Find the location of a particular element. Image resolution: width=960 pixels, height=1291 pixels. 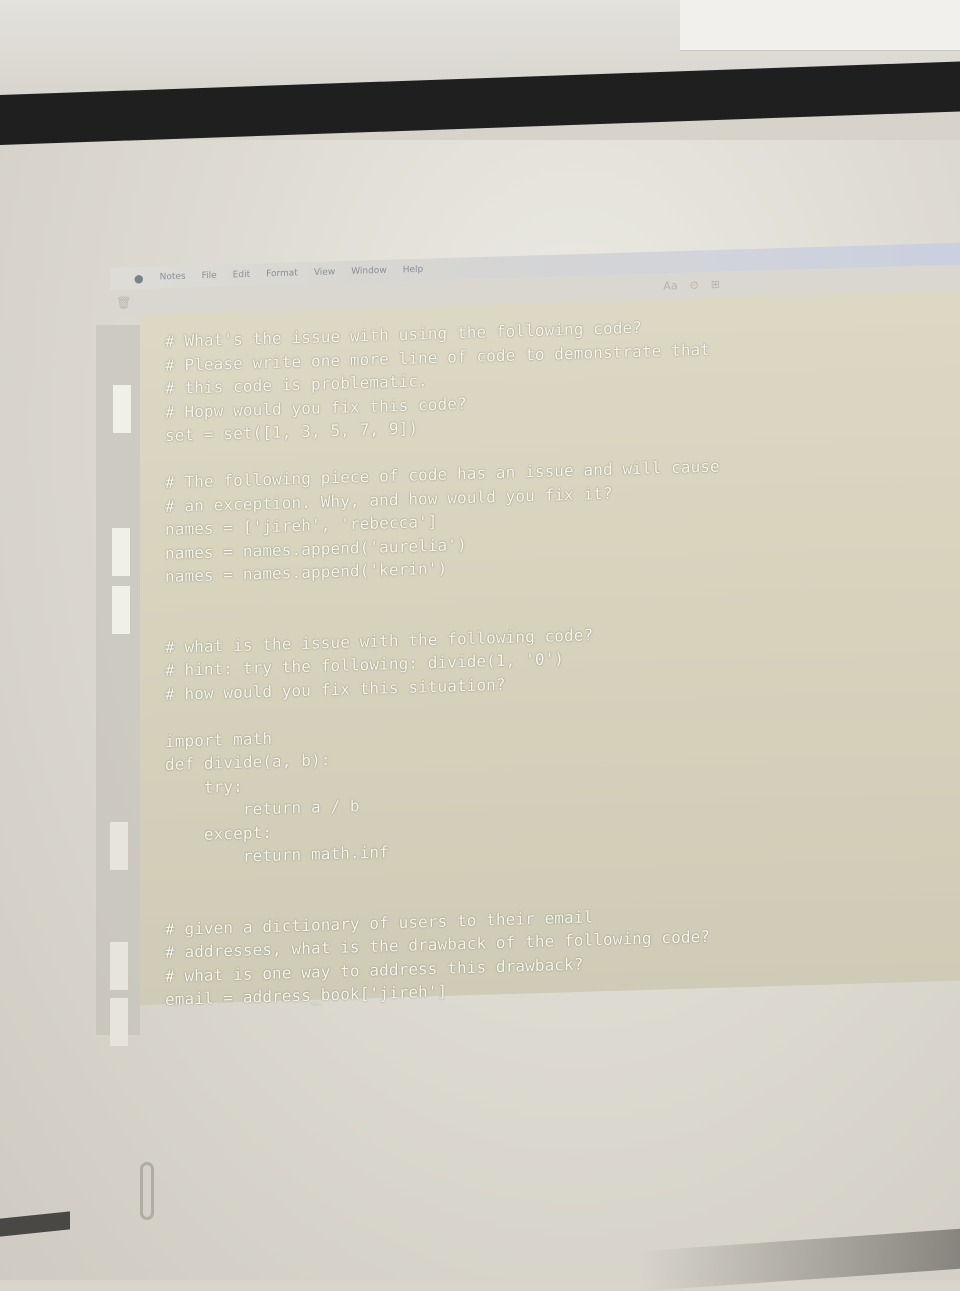

menu-item-edit: Edit is located at coordinates (241, 275).